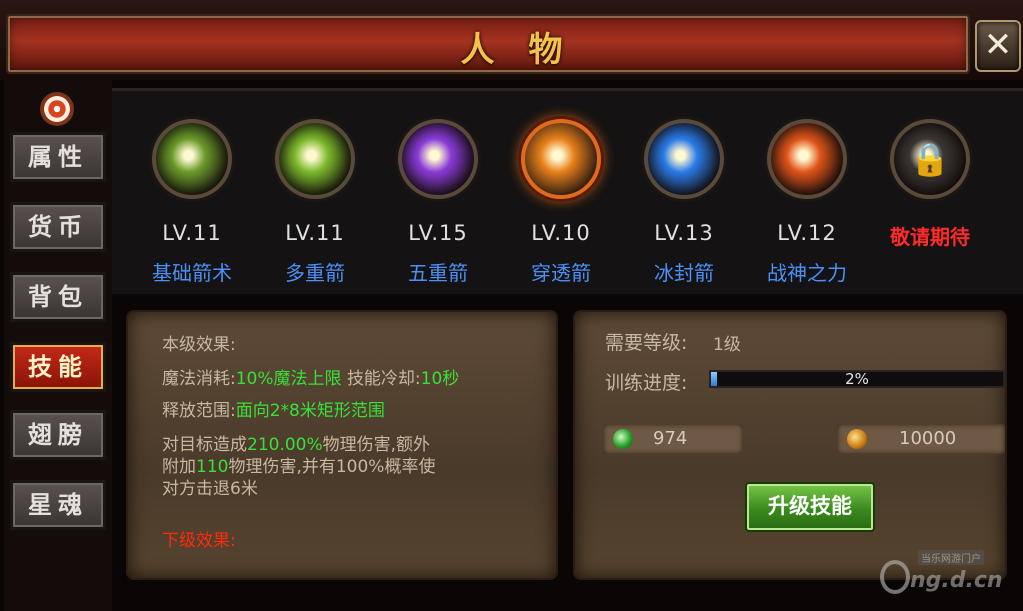 The height and width of the screenshot is (611, 1023). What do you see at coordinates (58, 505) in the screenshot?
I see `tab-star-soul: 星魂` at bounding box center [58, 505].